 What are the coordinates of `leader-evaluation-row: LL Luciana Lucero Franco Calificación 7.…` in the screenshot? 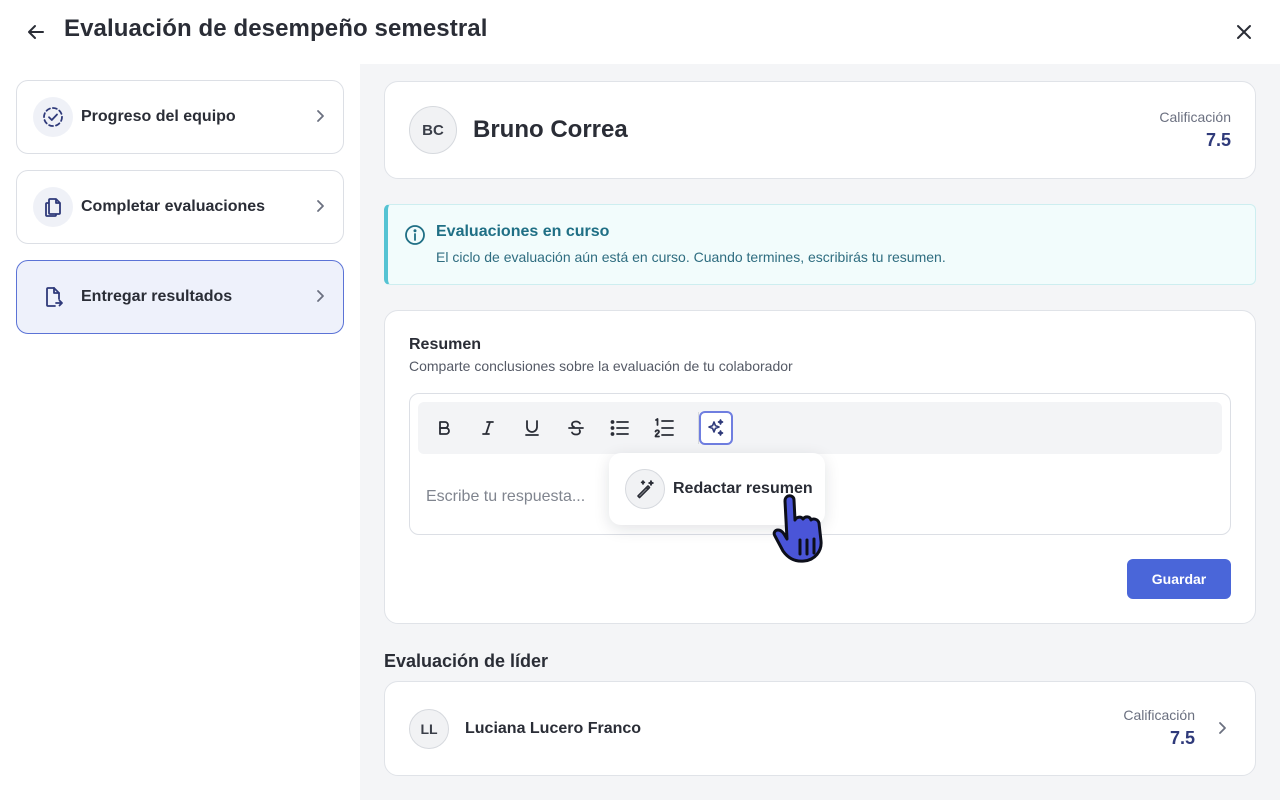 It's located at (820, 728).